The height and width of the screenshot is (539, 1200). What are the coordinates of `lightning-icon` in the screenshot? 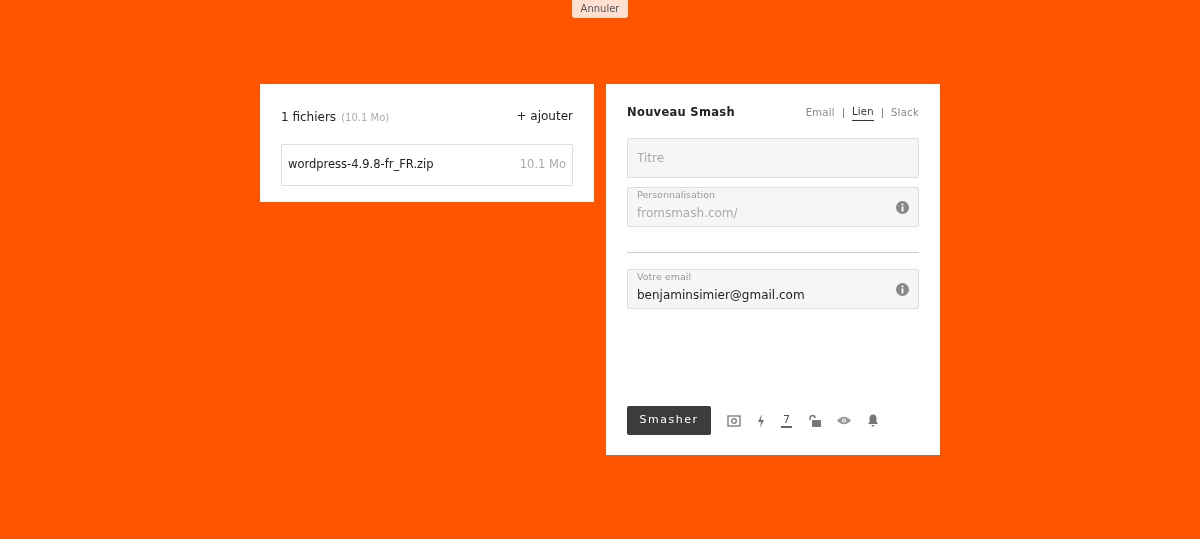 It's located at (761, 420).